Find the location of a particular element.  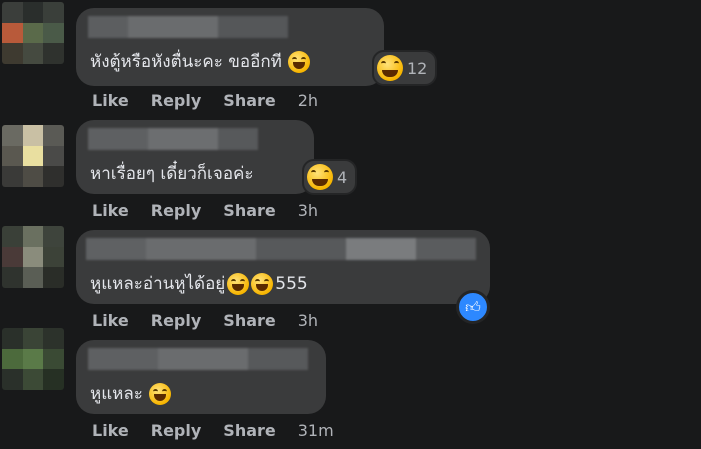

comment-text-content: หาเรื่อยๆ เดี๋ยวก็เจอค่ะ is located at coordinates (172, 174).